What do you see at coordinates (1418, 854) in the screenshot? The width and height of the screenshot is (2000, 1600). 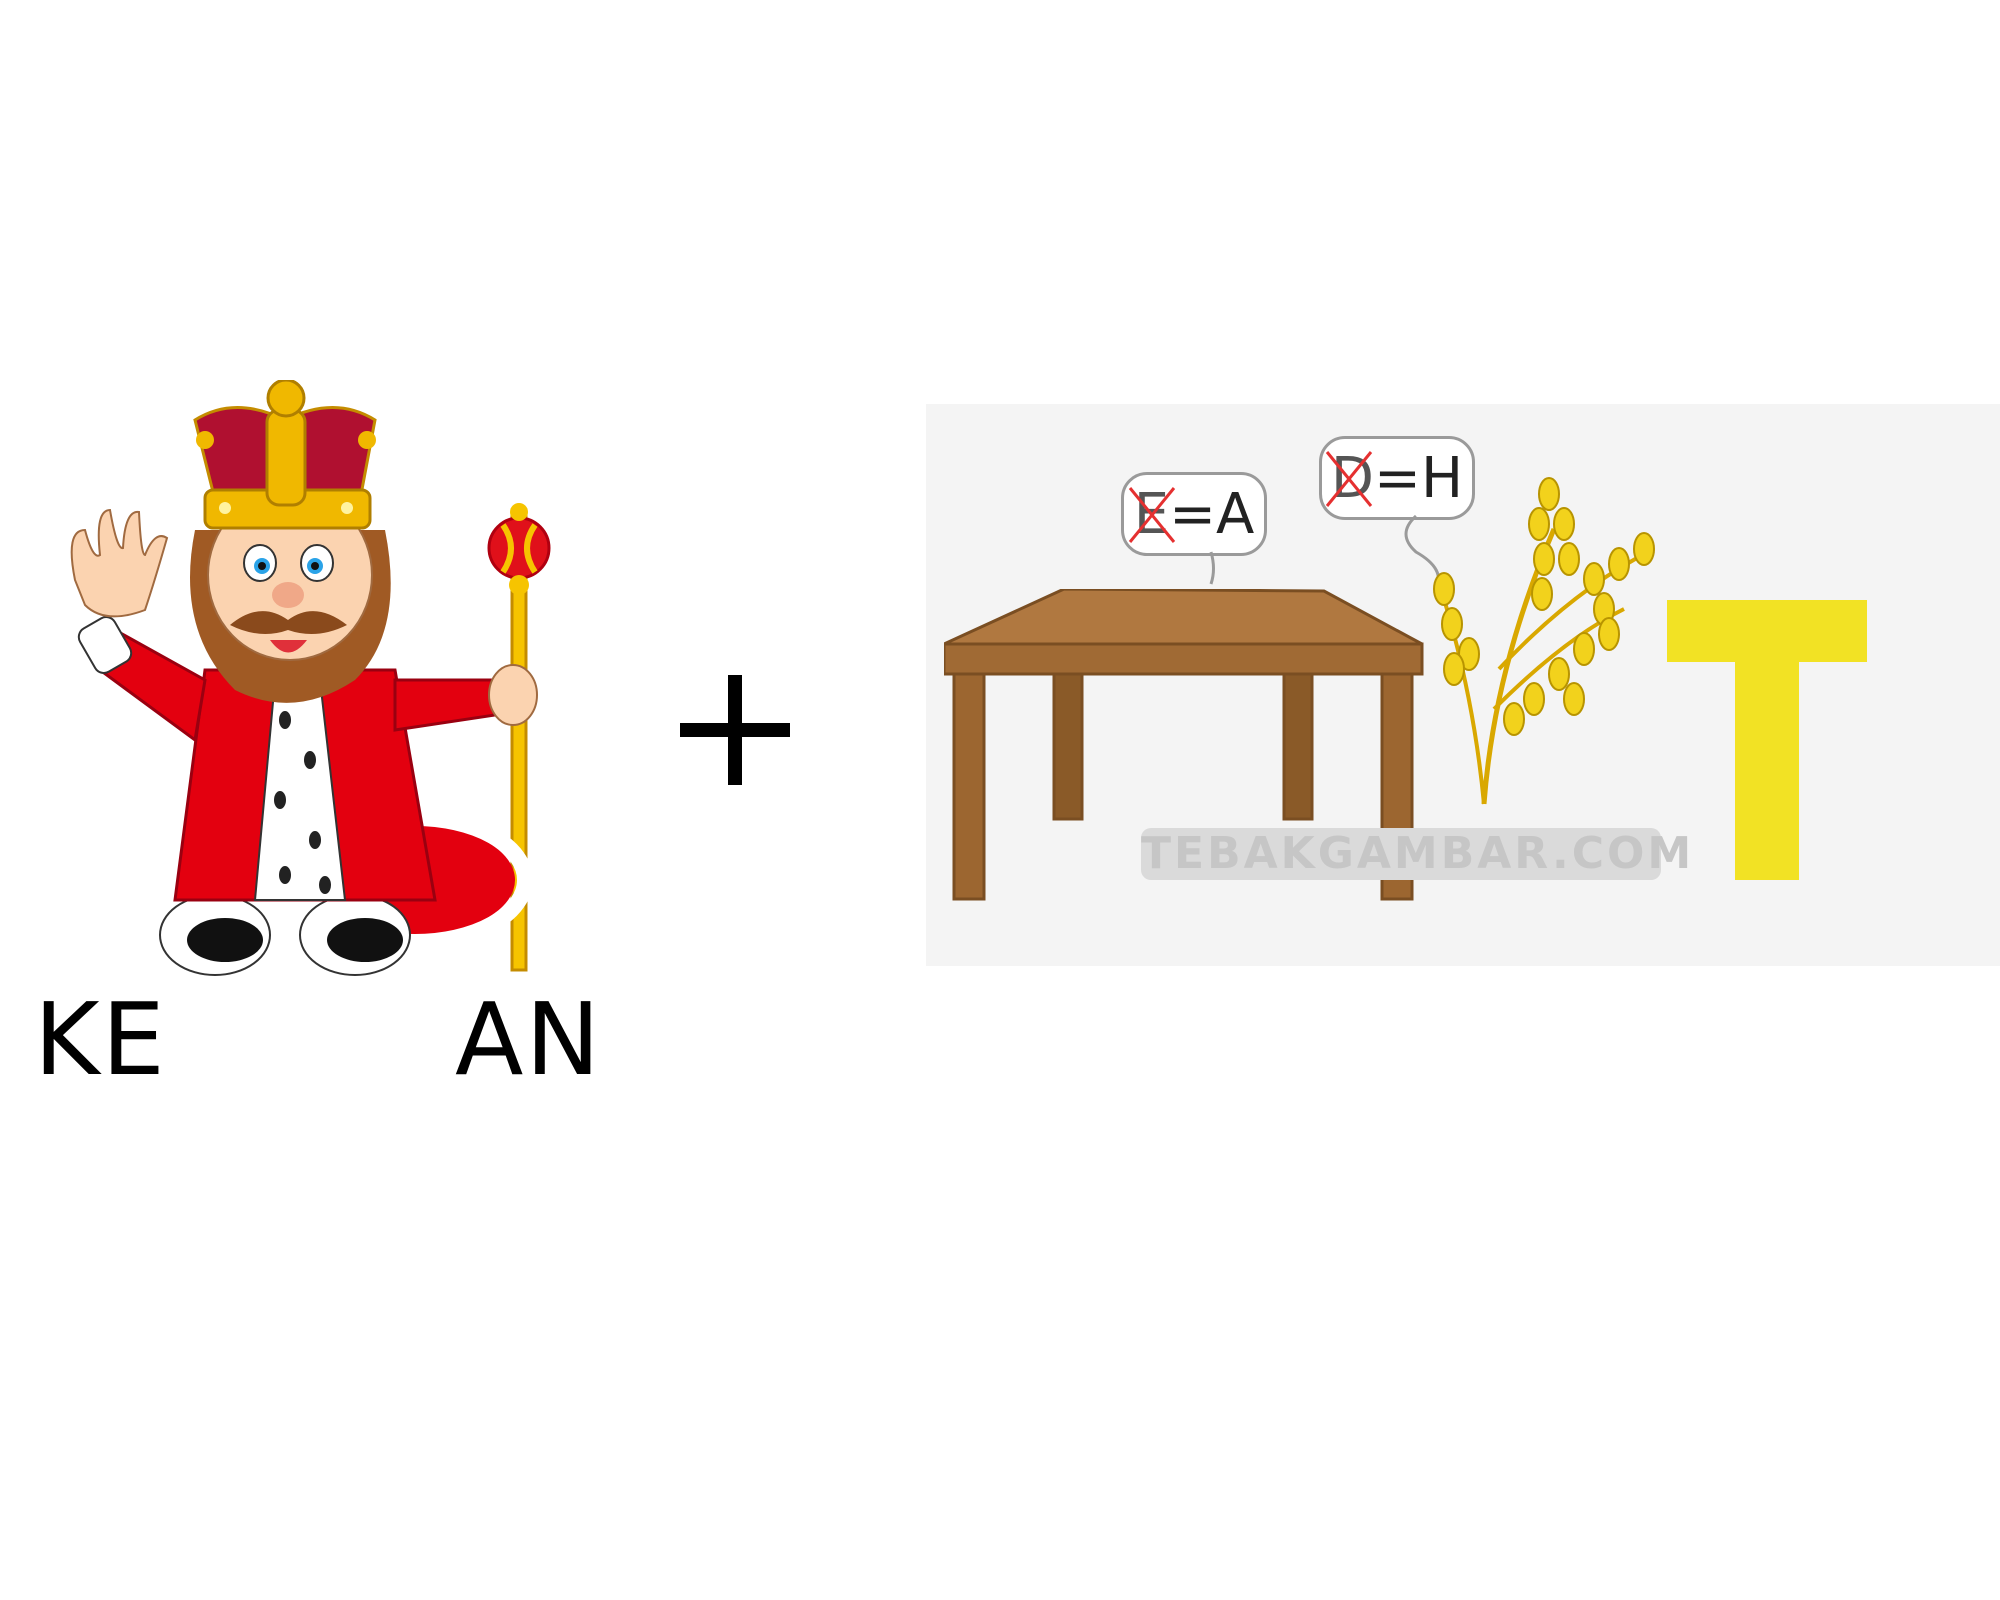 I see `watermark-text: TEBAKGAMBAR.COM` at bounding box center [1418, 854].